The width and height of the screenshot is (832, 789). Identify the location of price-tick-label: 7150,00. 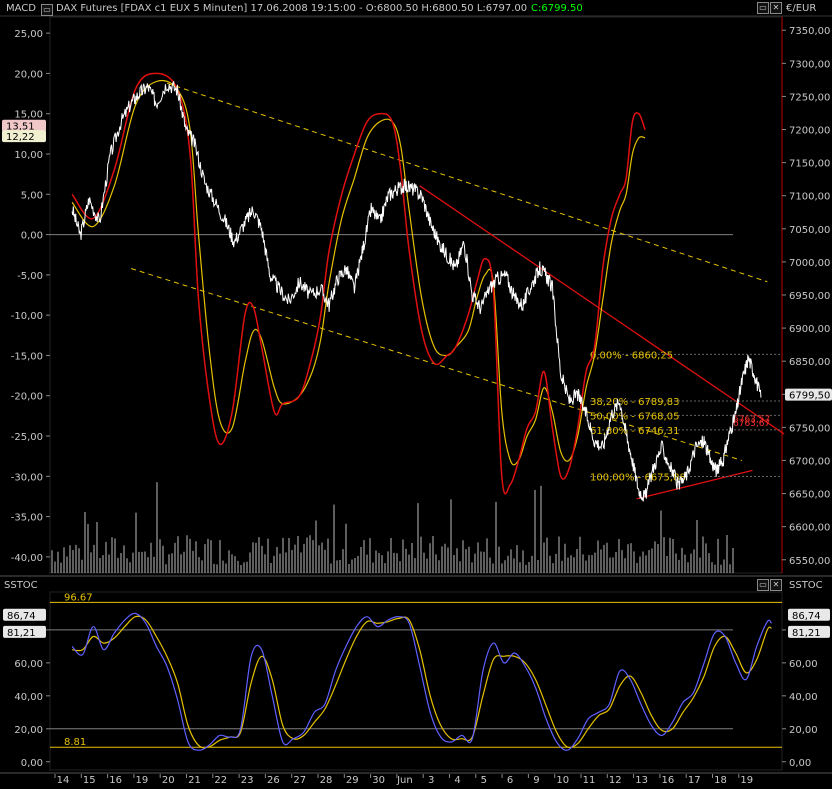
(809, 164).